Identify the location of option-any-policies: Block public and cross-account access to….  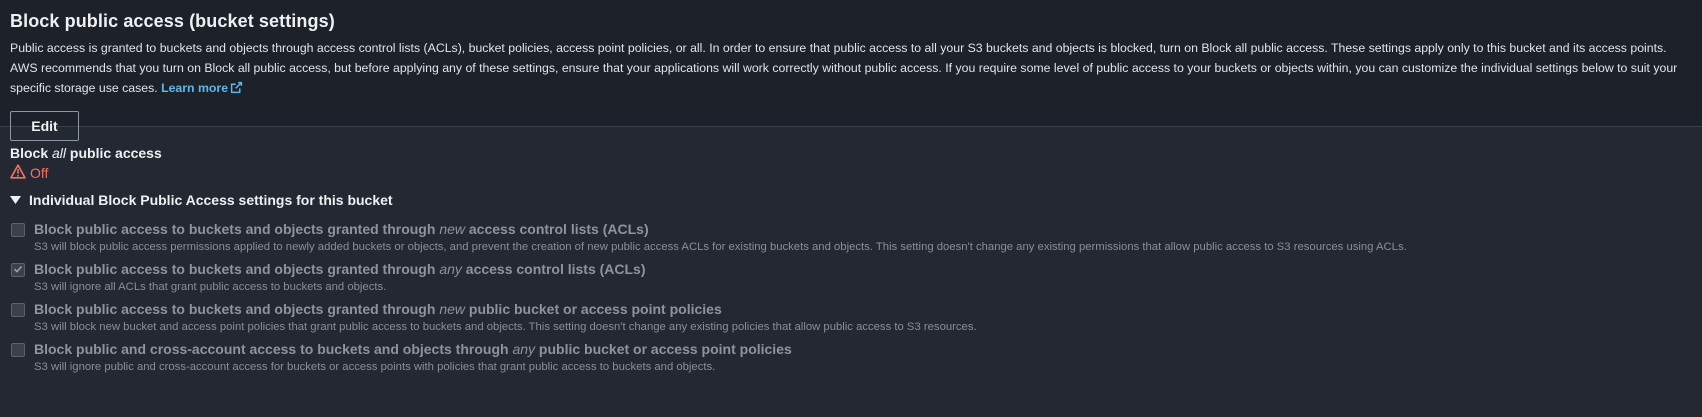
(851, 360).